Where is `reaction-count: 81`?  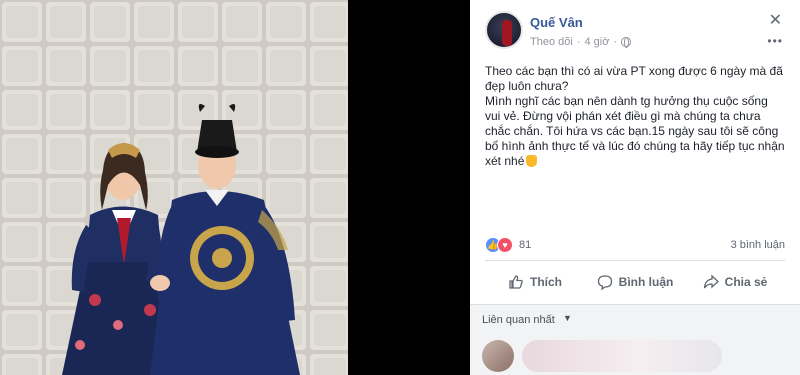
reaction-count: 81 is located at coordinates (525, 245).